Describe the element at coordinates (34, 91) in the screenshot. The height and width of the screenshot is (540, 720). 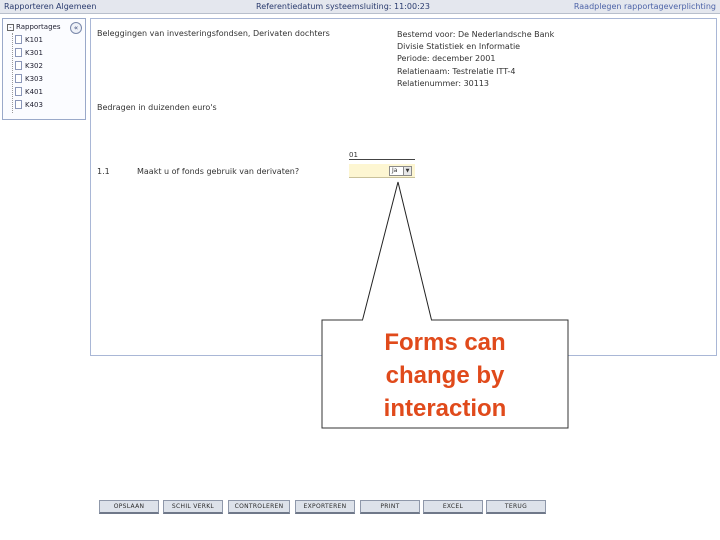
I see `tree-item-label: K401` at that location.